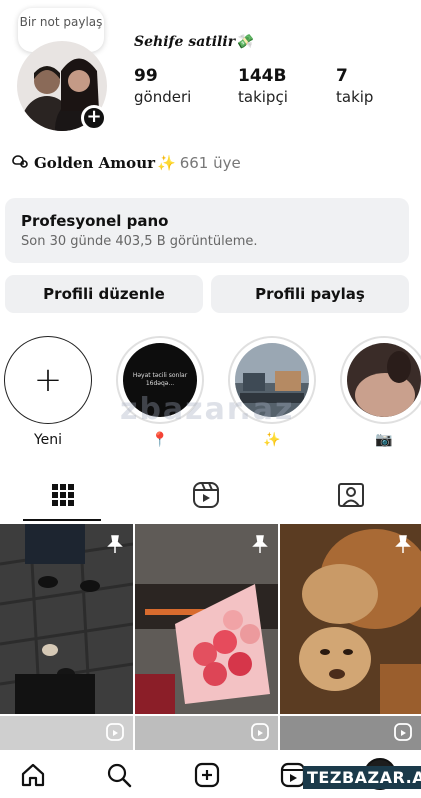 The height and width of the screenshot is (798, 421). What do you see at coordinates (362, 777) in the screenshot?
I see `watermark: TEZBAZAR.AZ` at bounding box center [362, 777].